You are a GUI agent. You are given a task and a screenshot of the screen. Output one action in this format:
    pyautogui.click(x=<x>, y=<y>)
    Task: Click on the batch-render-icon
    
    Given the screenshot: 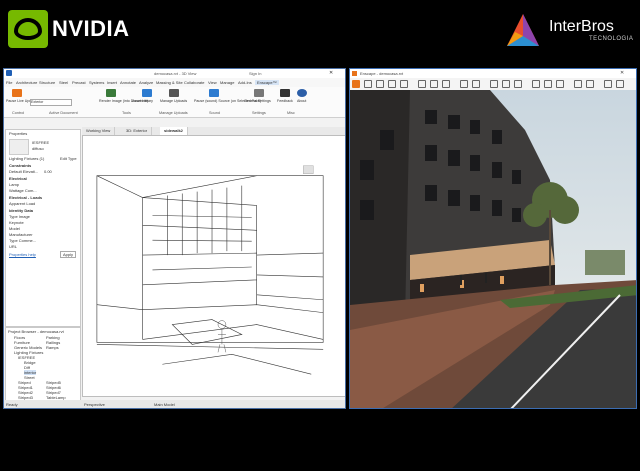 What is the action you would take?
    pyautogui.click(x=548, y=84)
    